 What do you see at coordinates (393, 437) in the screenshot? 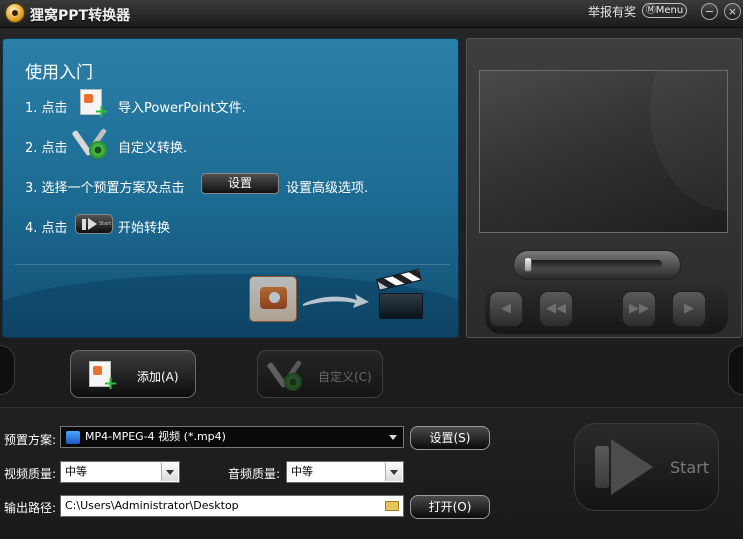
I see `preset-dropdown-icon` at bounding box center [393, 437].